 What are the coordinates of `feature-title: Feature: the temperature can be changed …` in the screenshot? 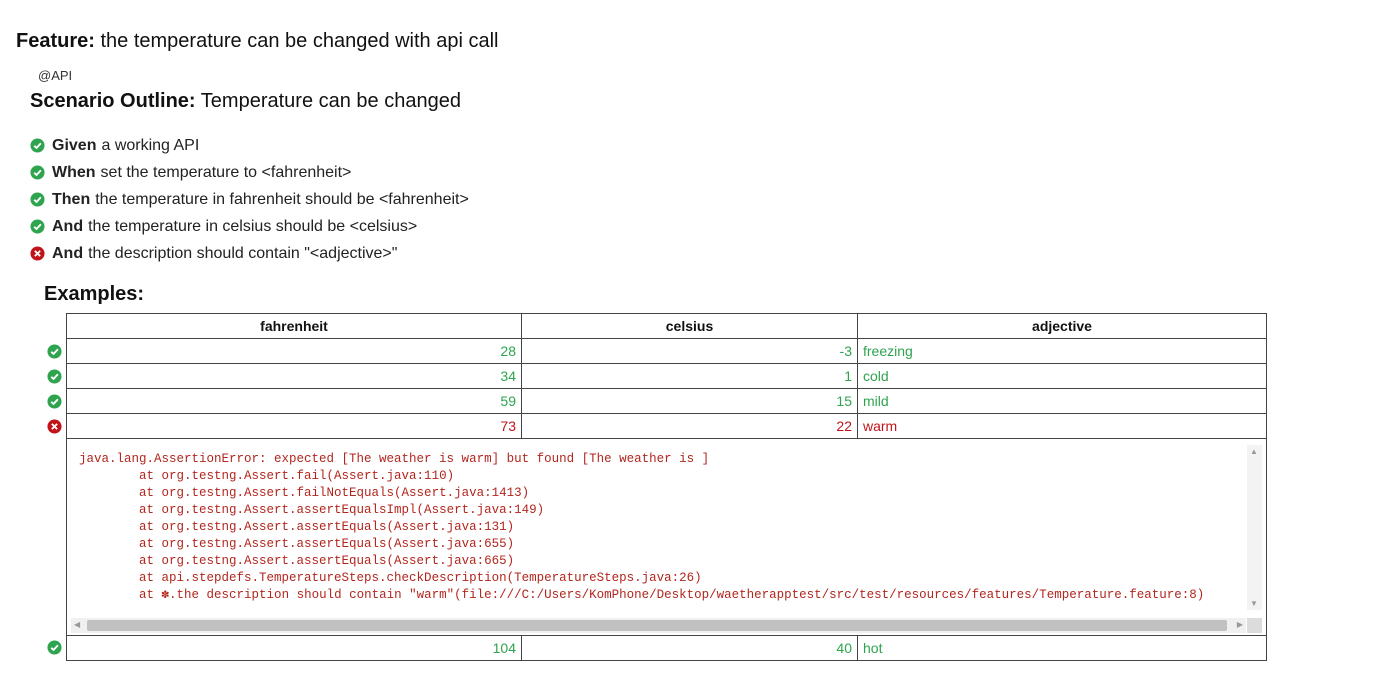 It's located at (257, 41).